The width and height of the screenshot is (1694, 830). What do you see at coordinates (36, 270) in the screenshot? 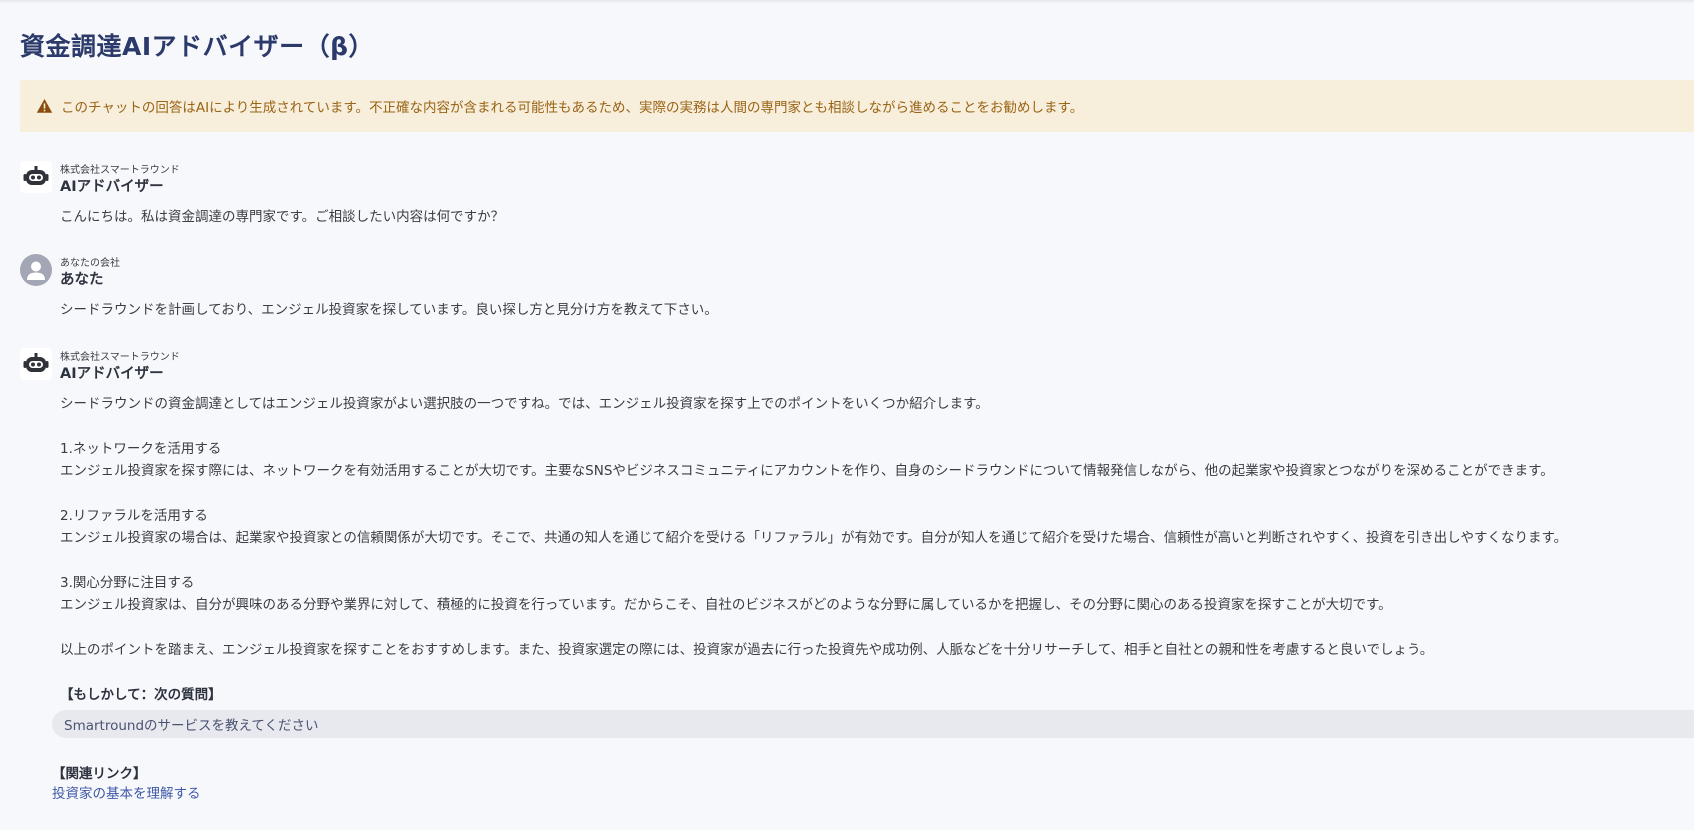
I see `user-icon` at bounding box center [36, 270].